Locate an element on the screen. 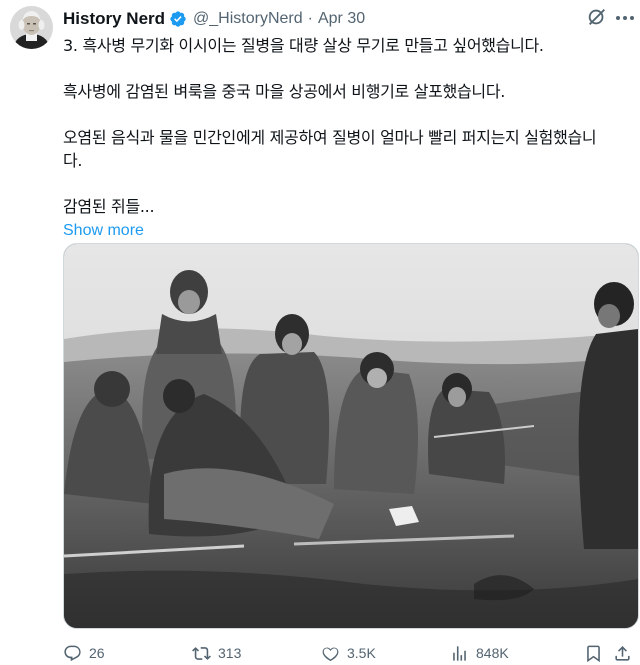 This screenshot has height=665, width=640. tweet-line: 흑사병에 감염된 벼룩을 중국 마을 상공에서 비행기로 살포했습니다. is located at coordinates (284, 91).